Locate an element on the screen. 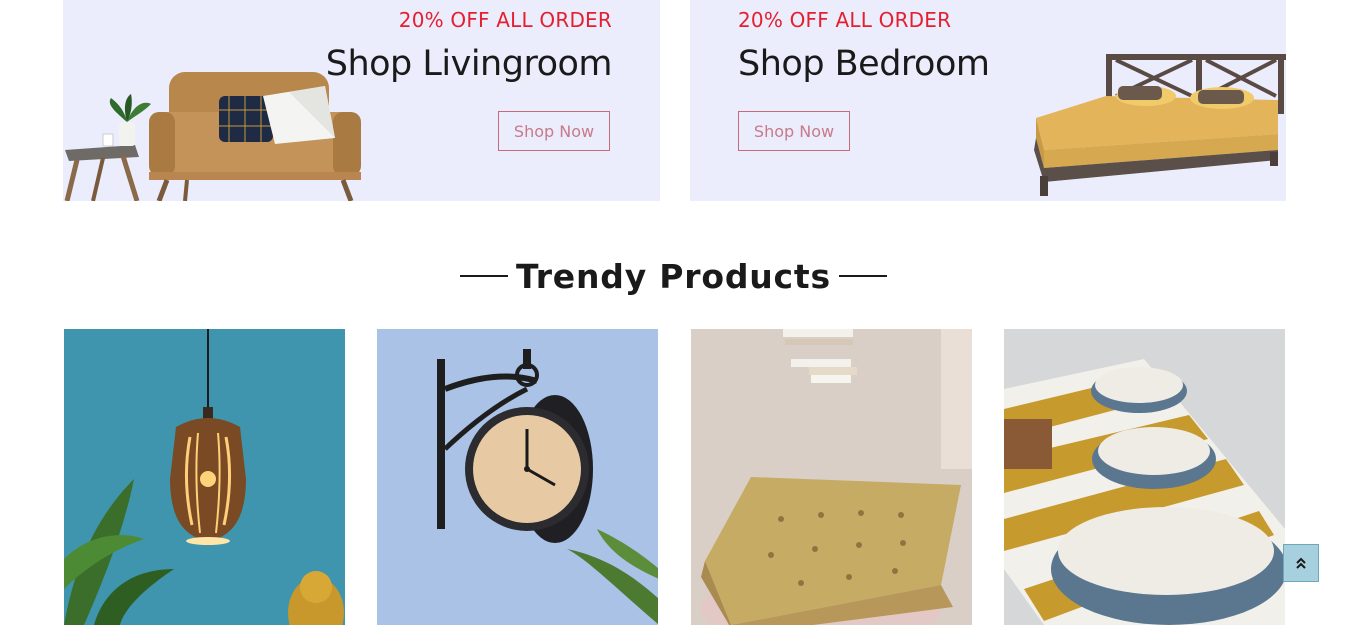  sofa-image is located at coordinates (212, 136).